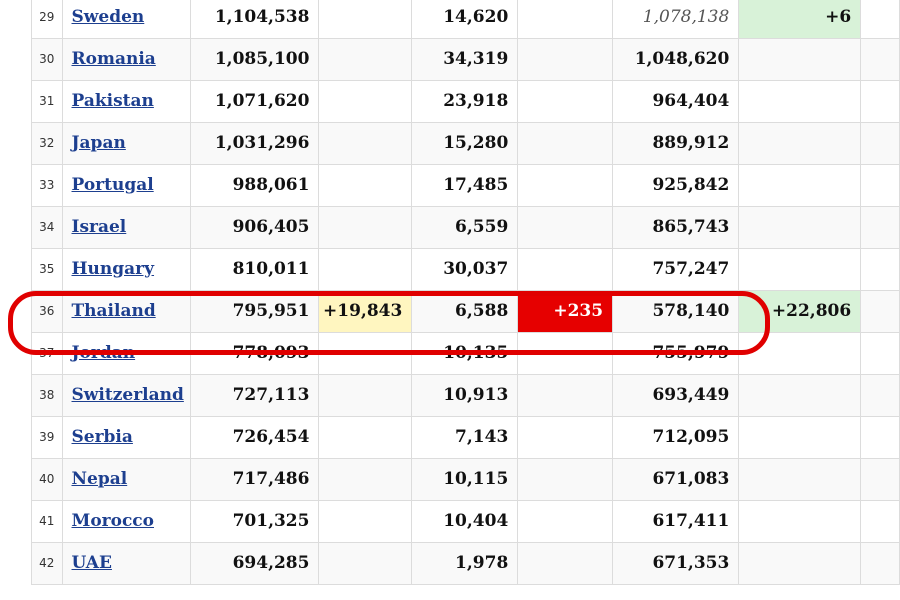 This screenshot has height=600, width=900. What do you see at coordinates (108, 17) in the screenshot?
I see `country-link: Sweden` at bounding box center [108, 17].